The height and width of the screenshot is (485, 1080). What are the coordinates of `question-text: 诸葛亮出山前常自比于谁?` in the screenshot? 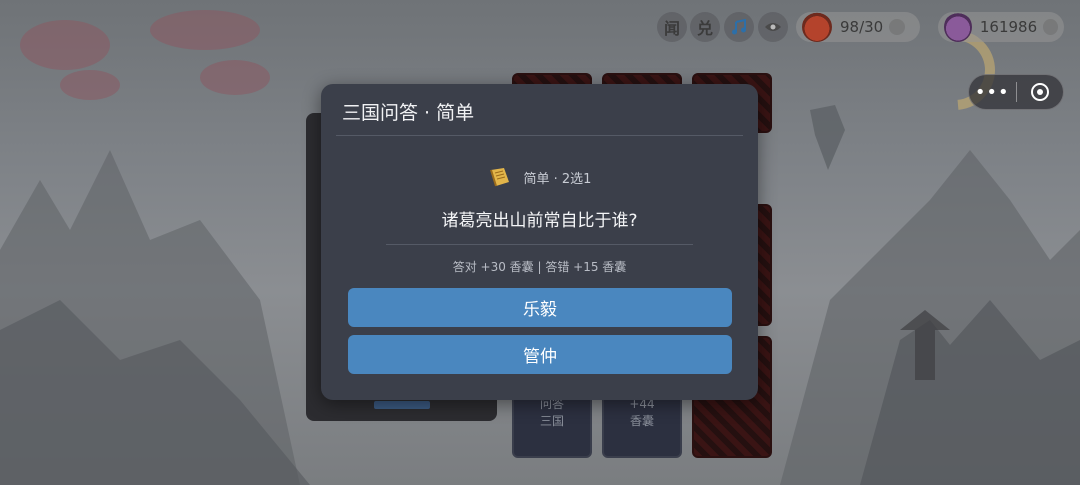 It's located at (539, 221).